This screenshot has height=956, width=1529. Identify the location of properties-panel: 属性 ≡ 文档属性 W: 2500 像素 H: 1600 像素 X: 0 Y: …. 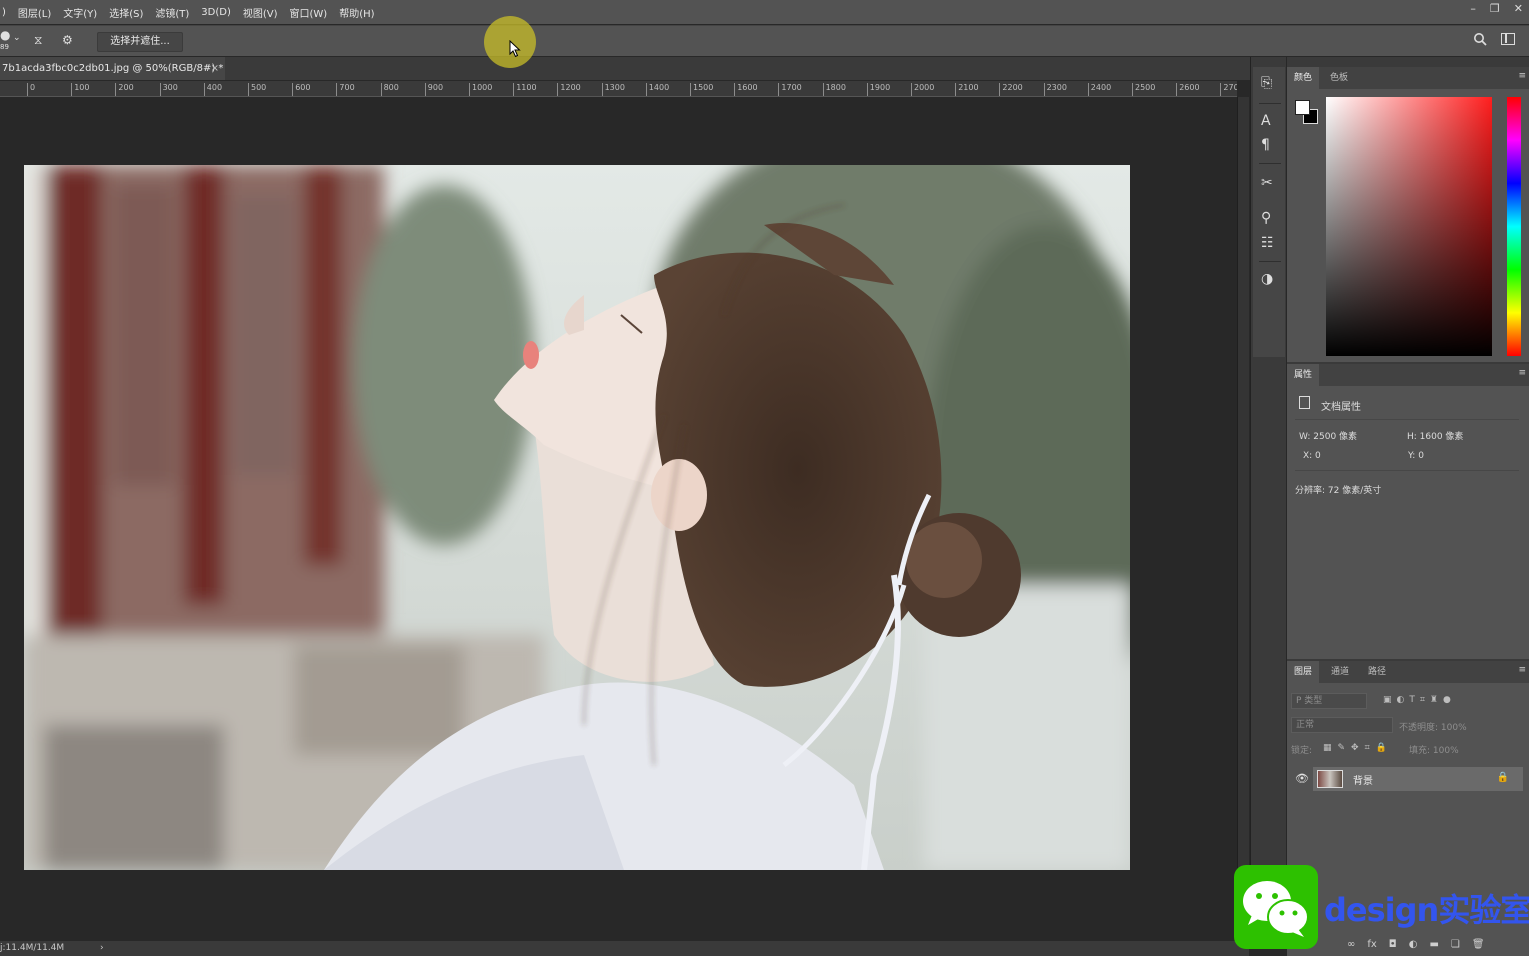
(1408, 511).